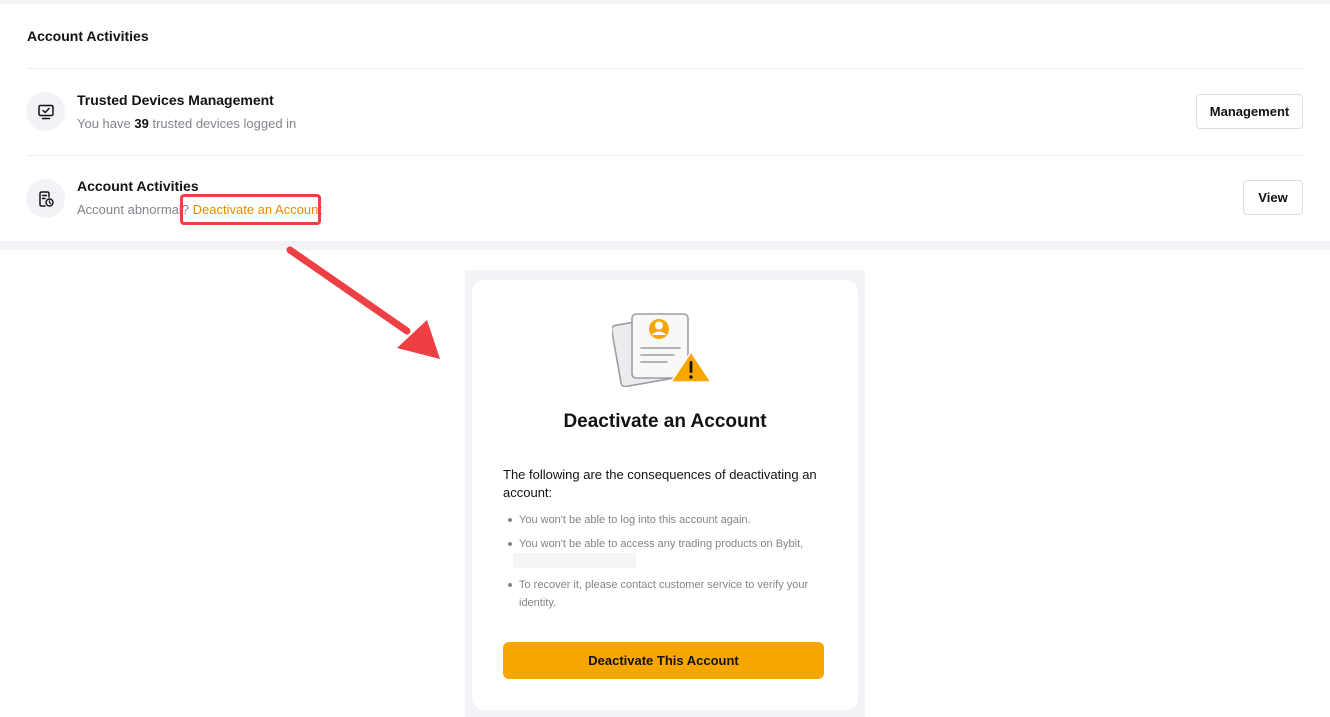 The height and width of the screenshot is (717, 1330). I want to click on section-title: Account Activities, so click(88, 36).